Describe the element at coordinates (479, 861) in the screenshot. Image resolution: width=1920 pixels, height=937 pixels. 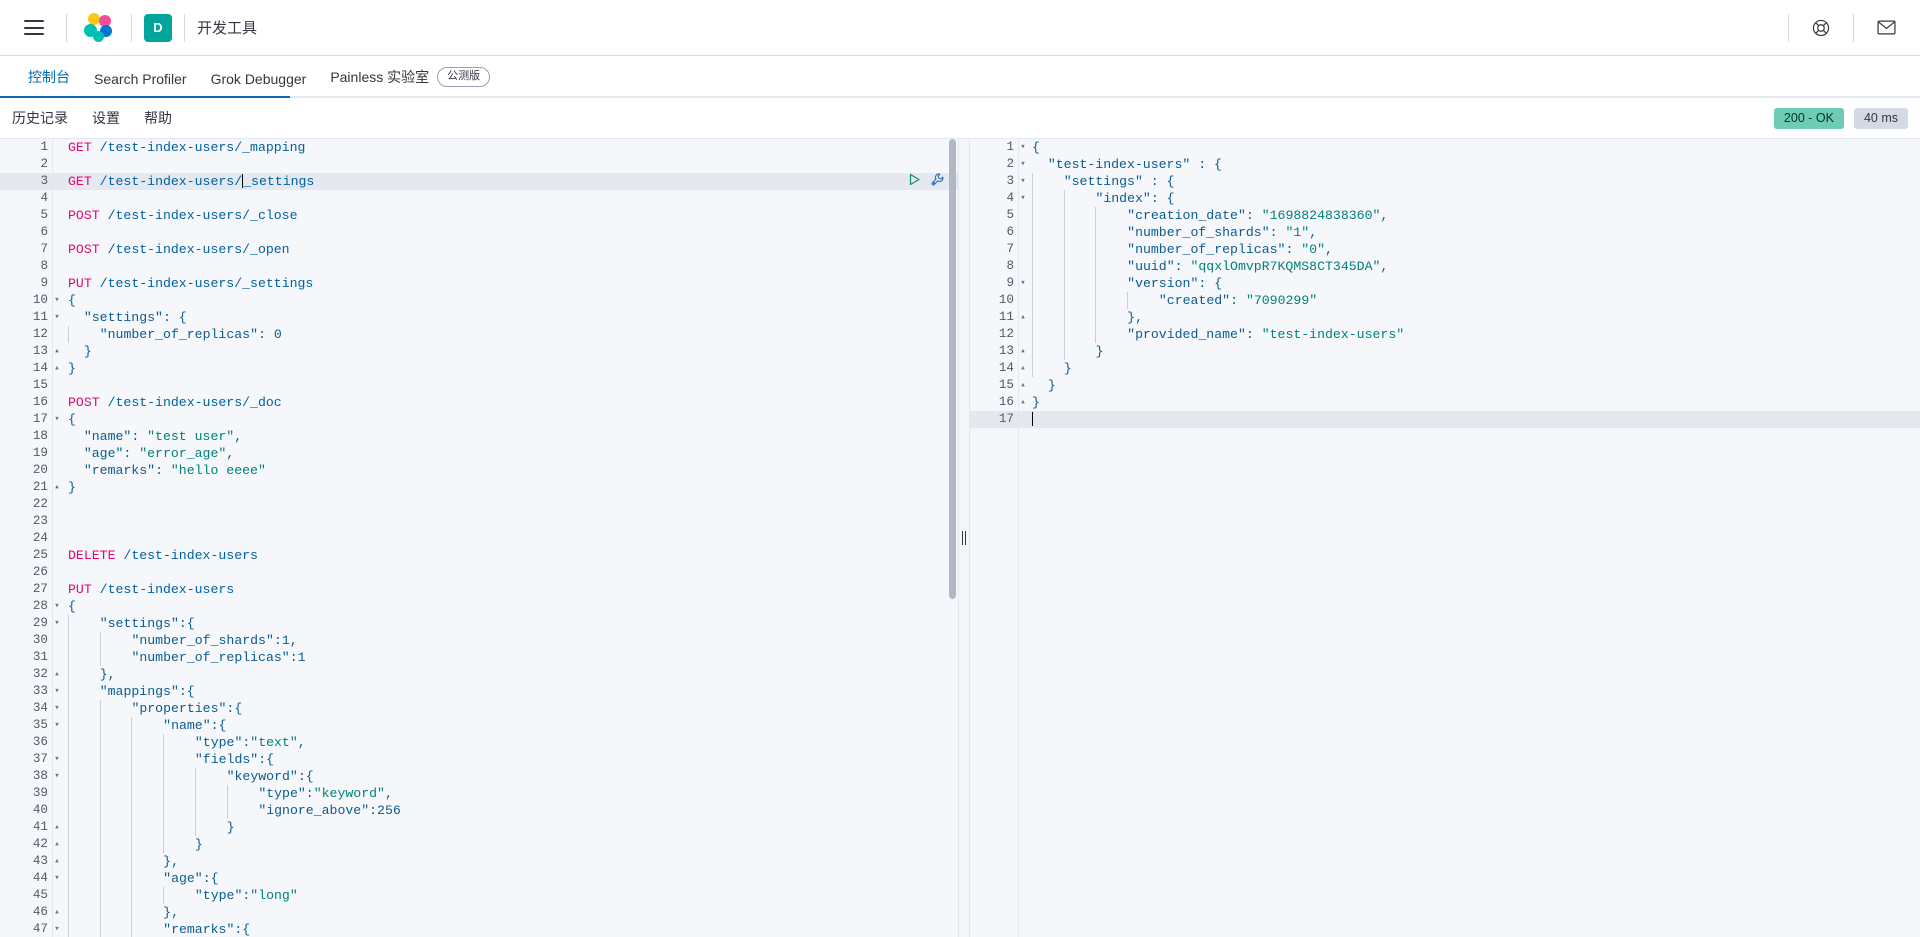
I see `code-line: 43 ▴},` at that location.